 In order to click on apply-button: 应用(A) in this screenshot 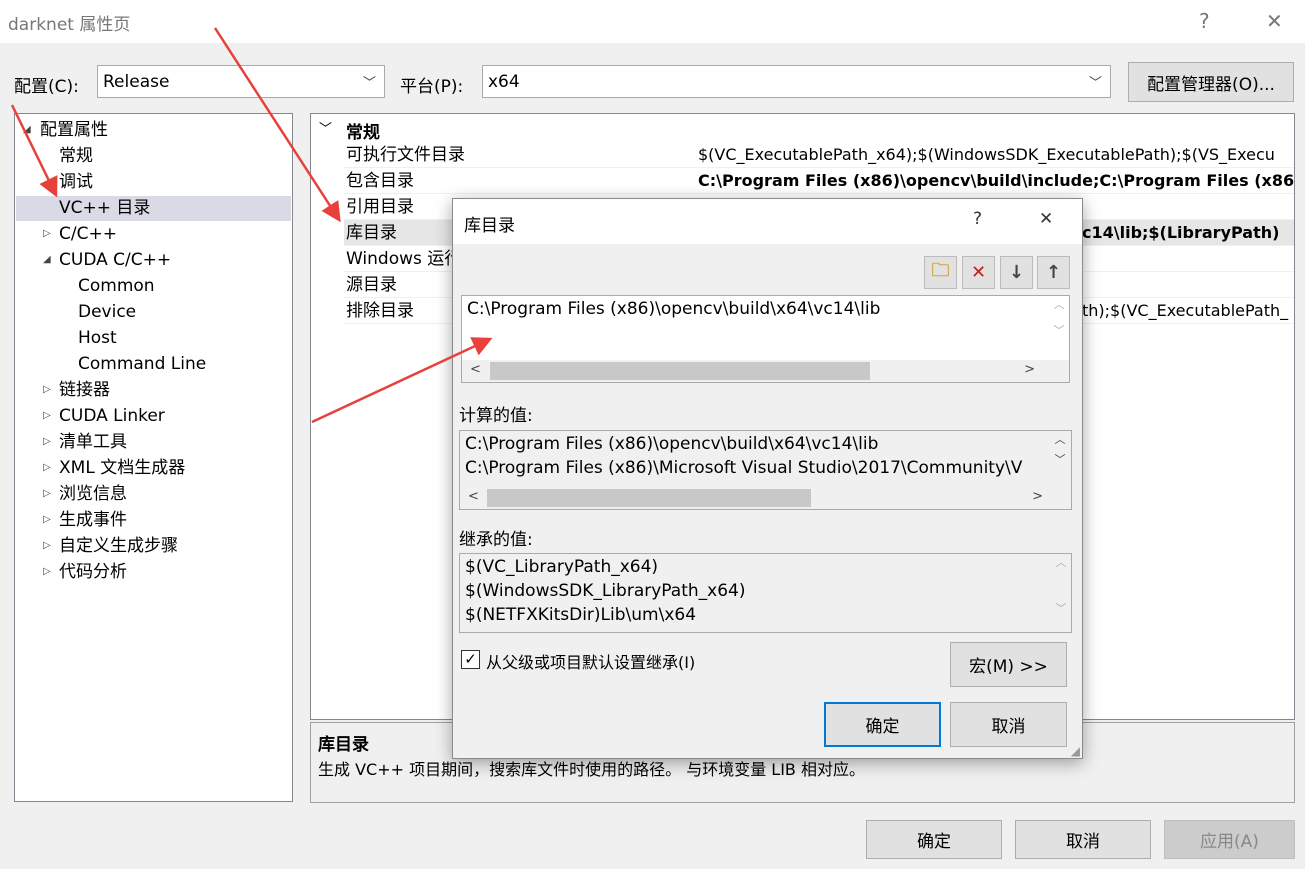, I will do `click(1229, 839)`.